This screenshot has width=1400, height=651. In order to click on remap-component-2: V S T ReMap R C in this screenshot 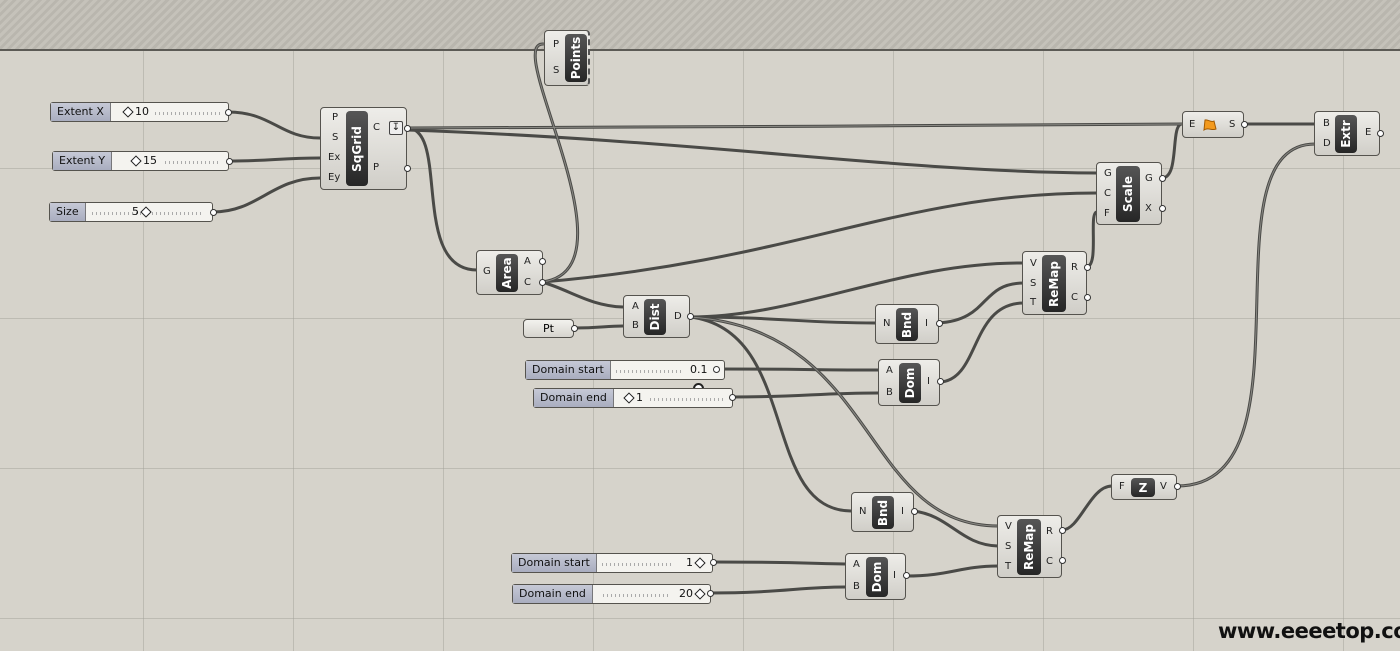, I will do `click(1029, 546)`.